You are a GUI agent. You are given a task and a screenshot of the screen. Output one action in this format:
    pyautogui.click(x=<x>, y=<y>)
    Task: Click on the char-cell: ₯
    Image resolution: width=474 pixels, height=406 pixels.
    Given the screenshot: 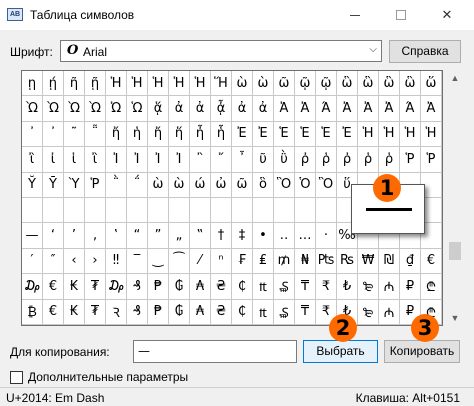 What is the action you would take?
    pyautogui.click(x=116, y=287)
    